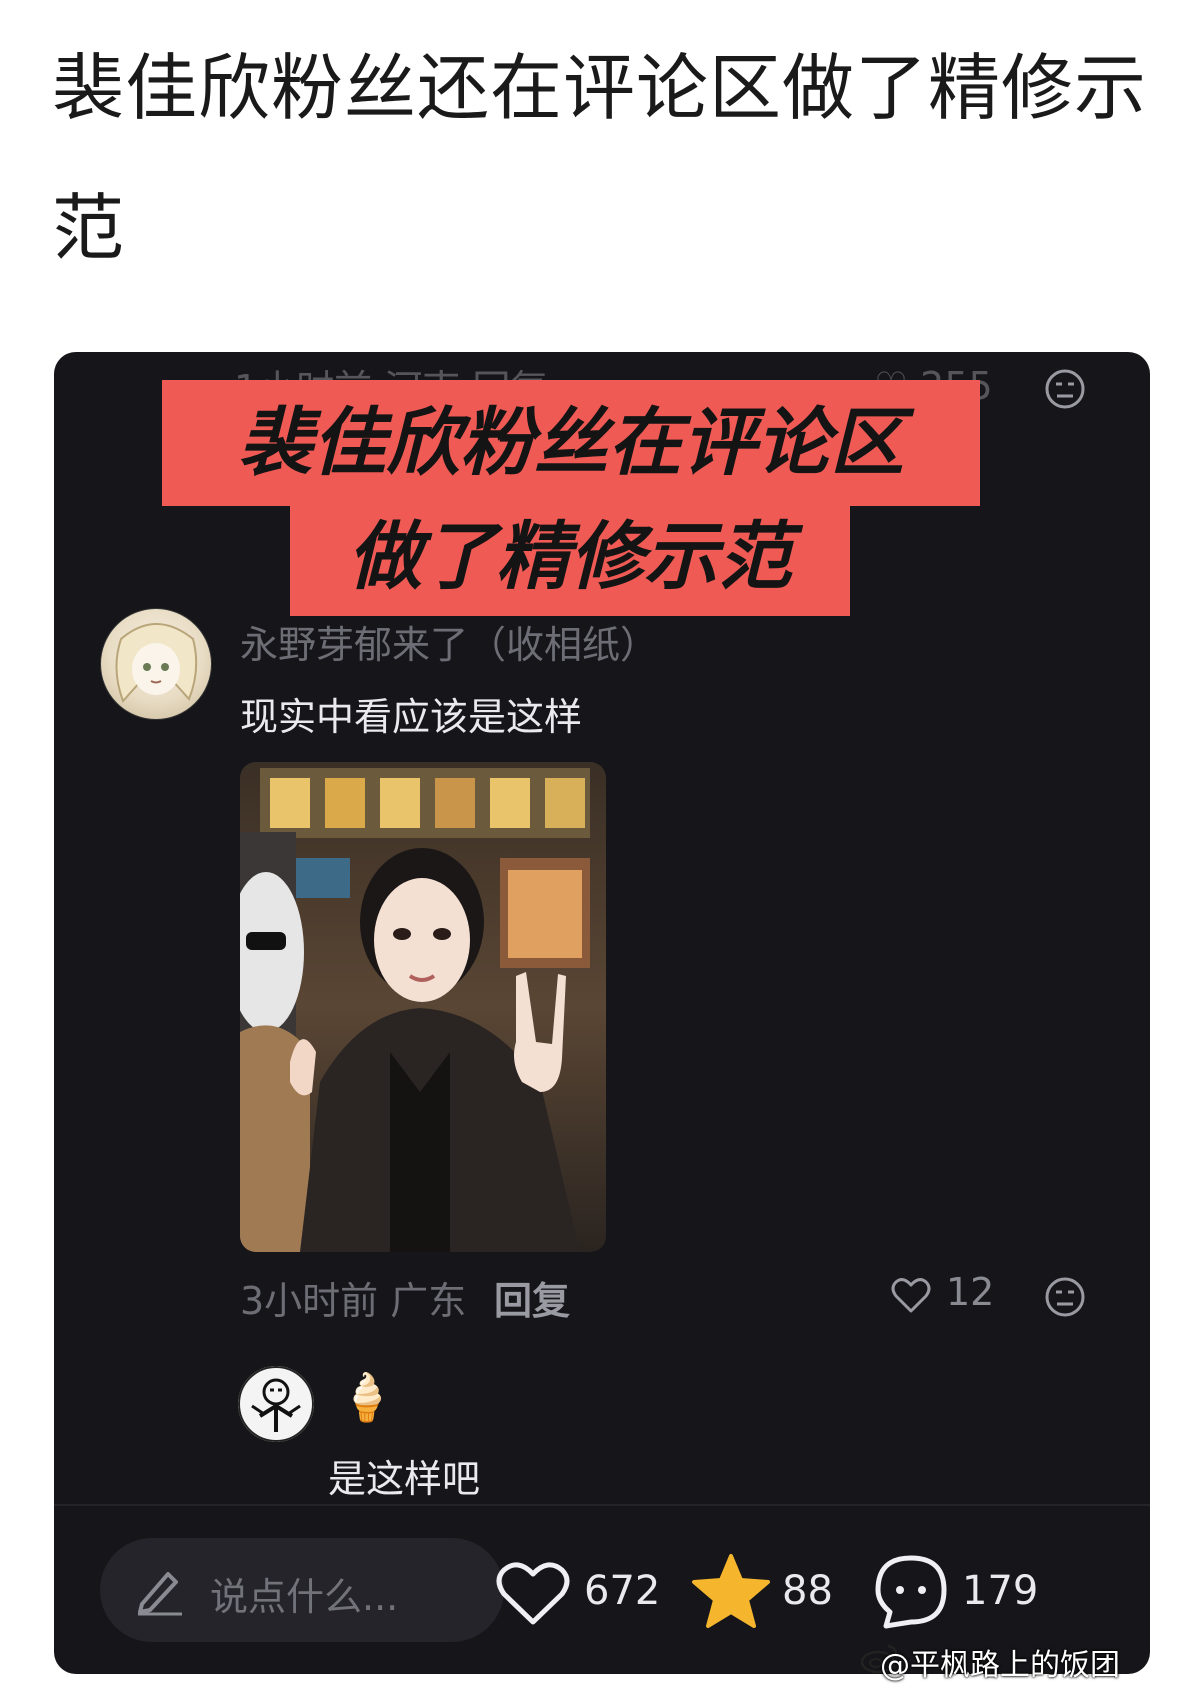  I want to click on reply-button: 回复, so click(532, 1297).